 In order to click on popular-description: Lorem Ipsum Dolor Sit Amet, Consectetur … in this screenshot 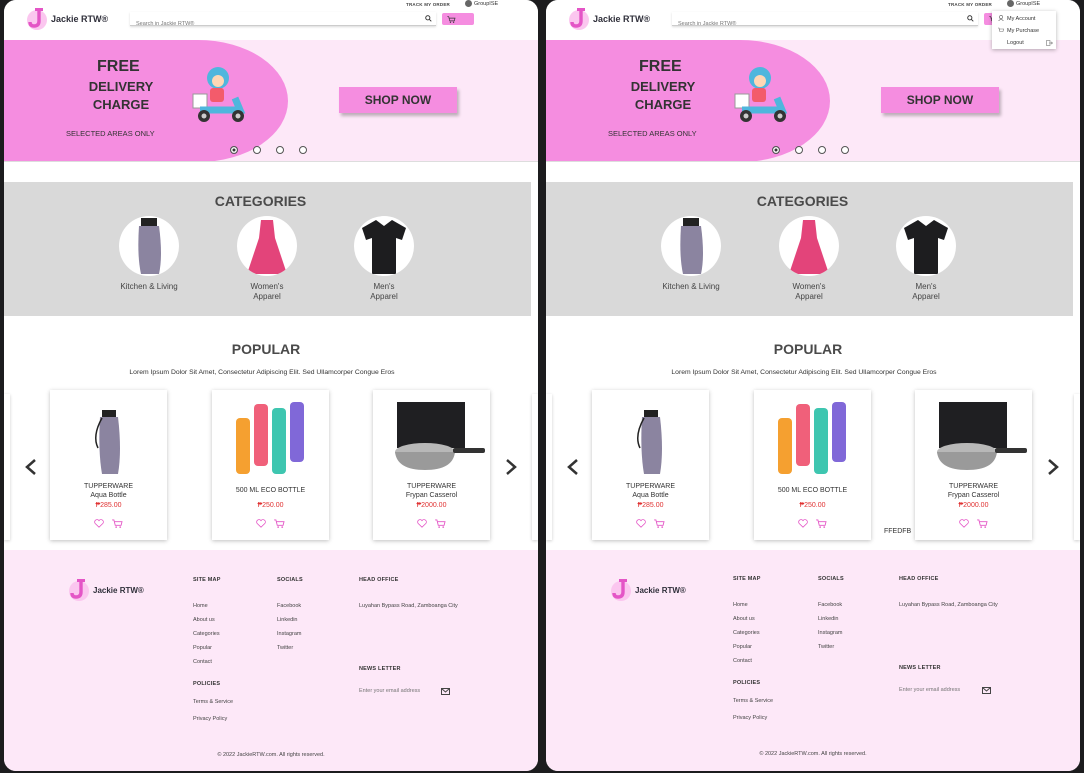, I will do `click(262, 372)`.